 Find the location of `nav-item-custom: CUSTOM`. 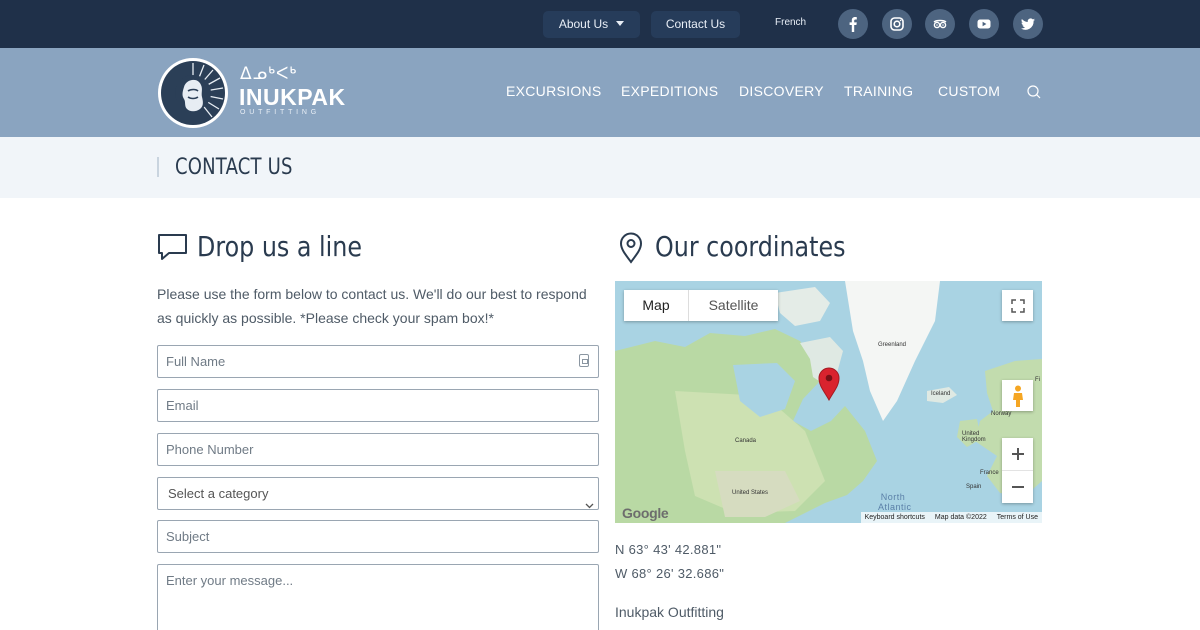

nav-item-custom: CUSTOM is located at coordinates (969, 91).